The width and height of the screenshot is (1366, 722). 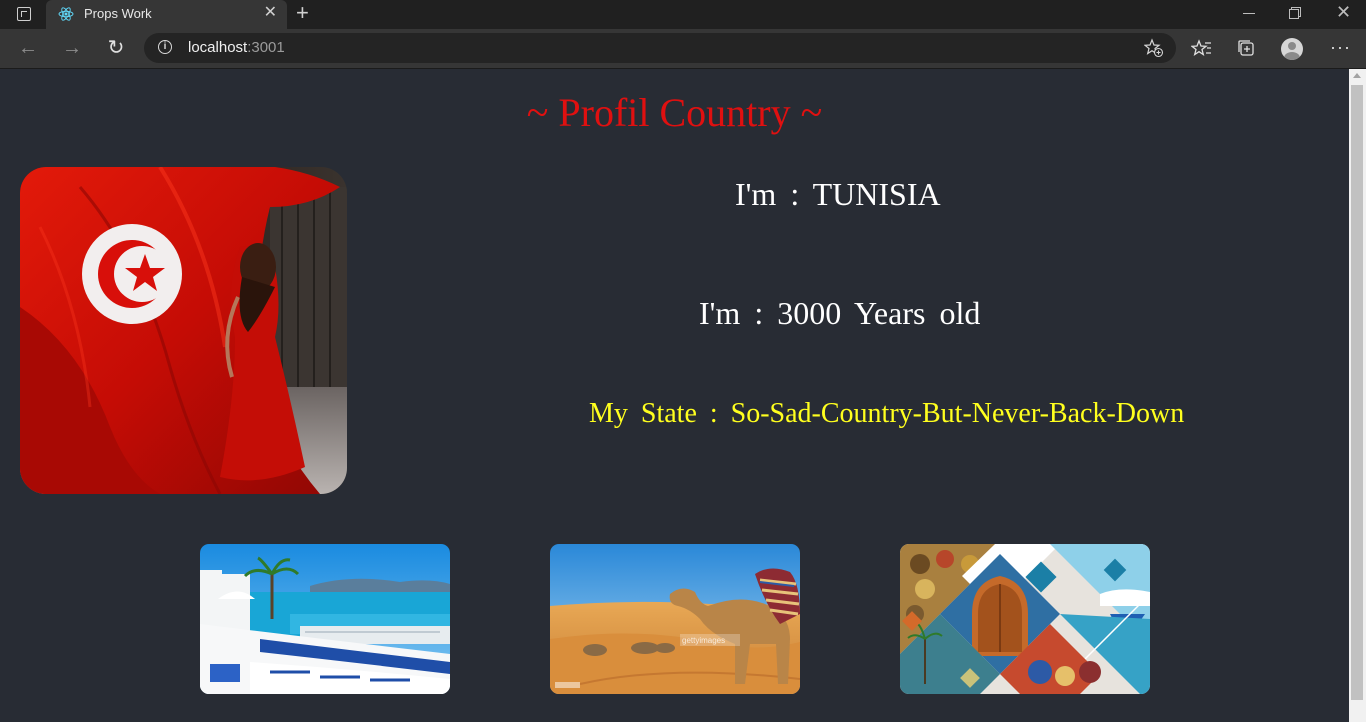 I want to click on new-tab-icon: +, so click(x=302, y=13).